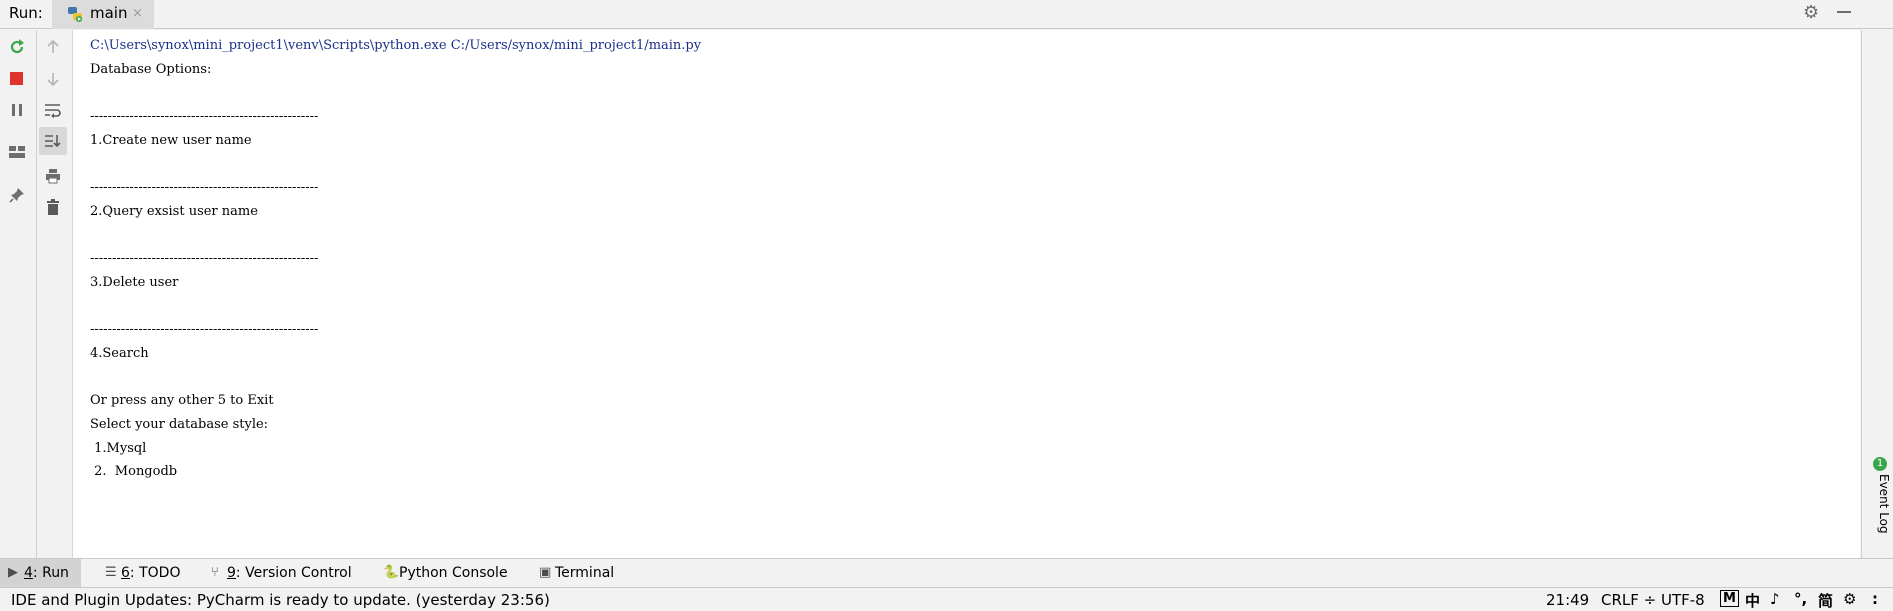  I want to click on branch-icon: ⑂, so click(215, 572).